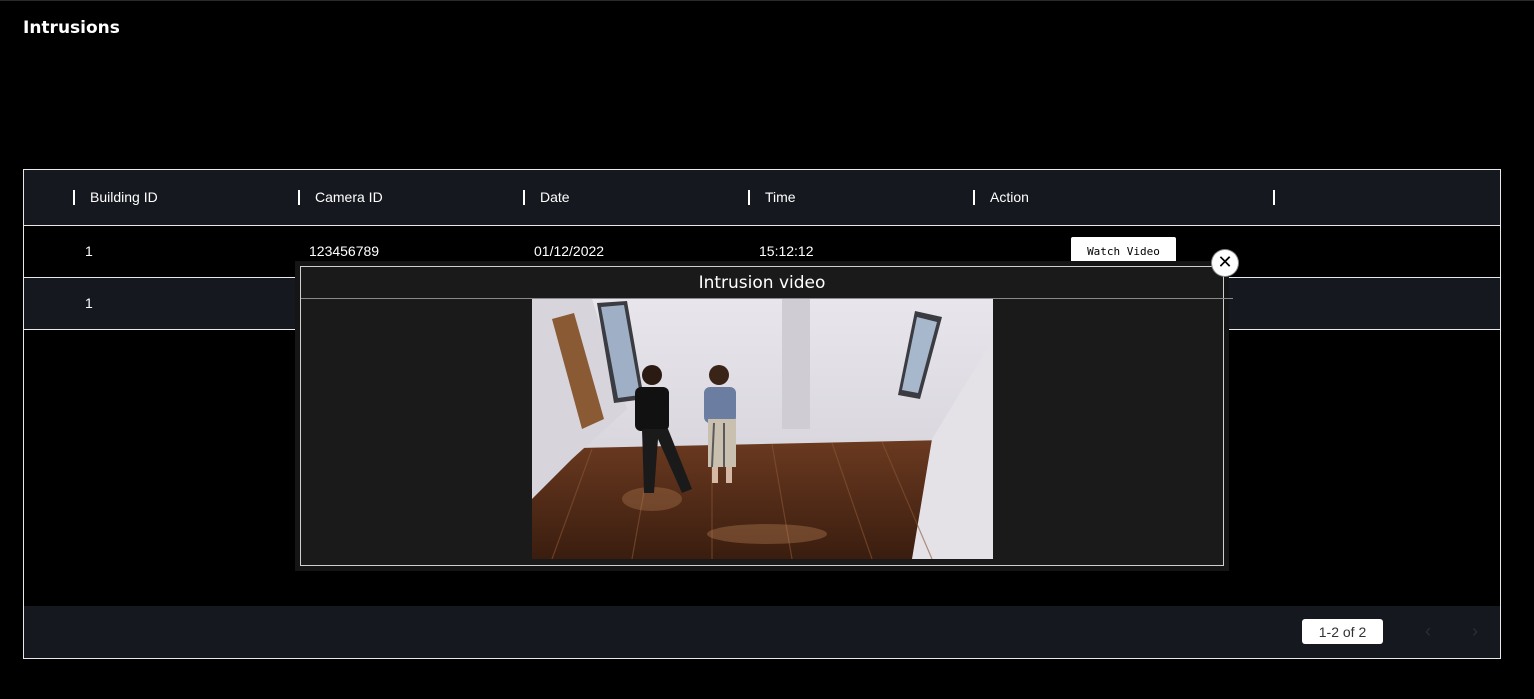 Image resolution: width=1534 pixels, height=699 pixels. Describe the element at coordinates (1009, 197) in the screenshot. I see `column-header-action: Action` at that location.